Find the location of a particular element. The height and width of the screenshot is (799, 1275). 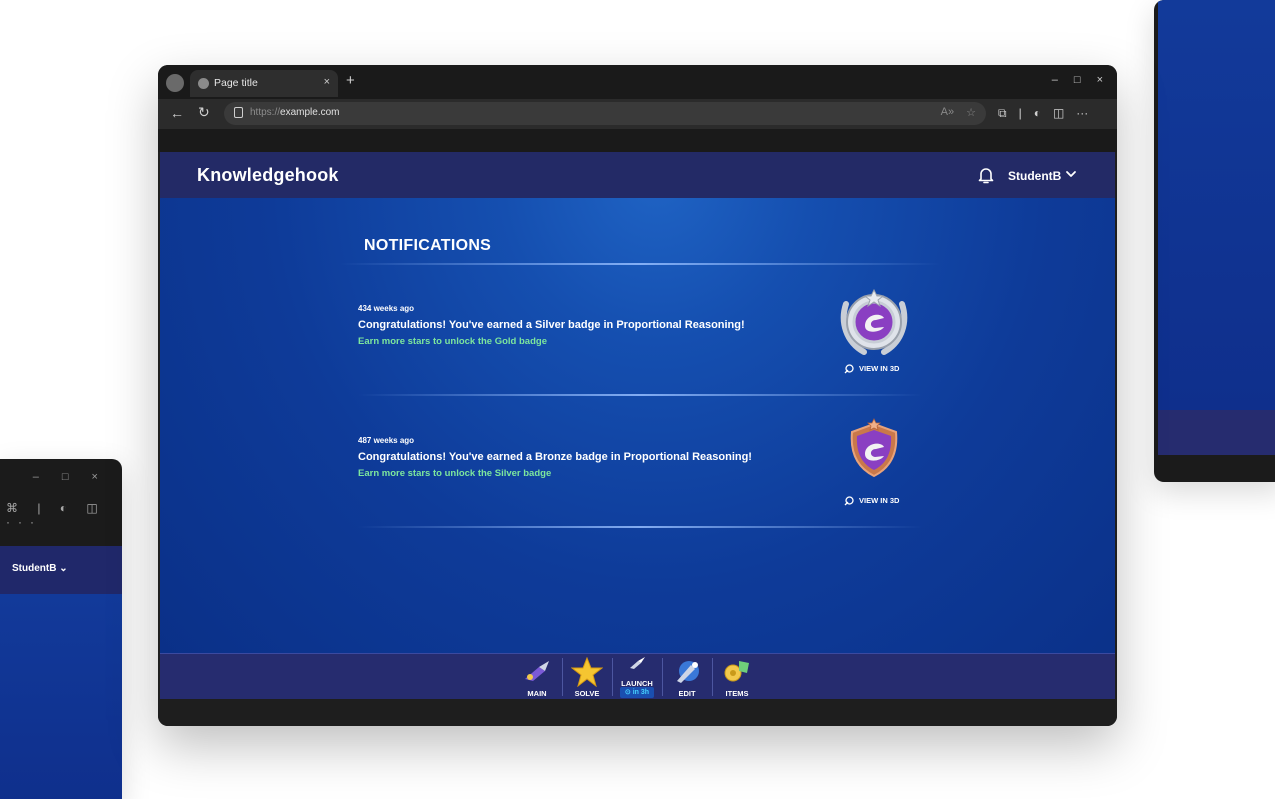

address-bar-icons: A» ☆ is located at coordinates (958, 112).